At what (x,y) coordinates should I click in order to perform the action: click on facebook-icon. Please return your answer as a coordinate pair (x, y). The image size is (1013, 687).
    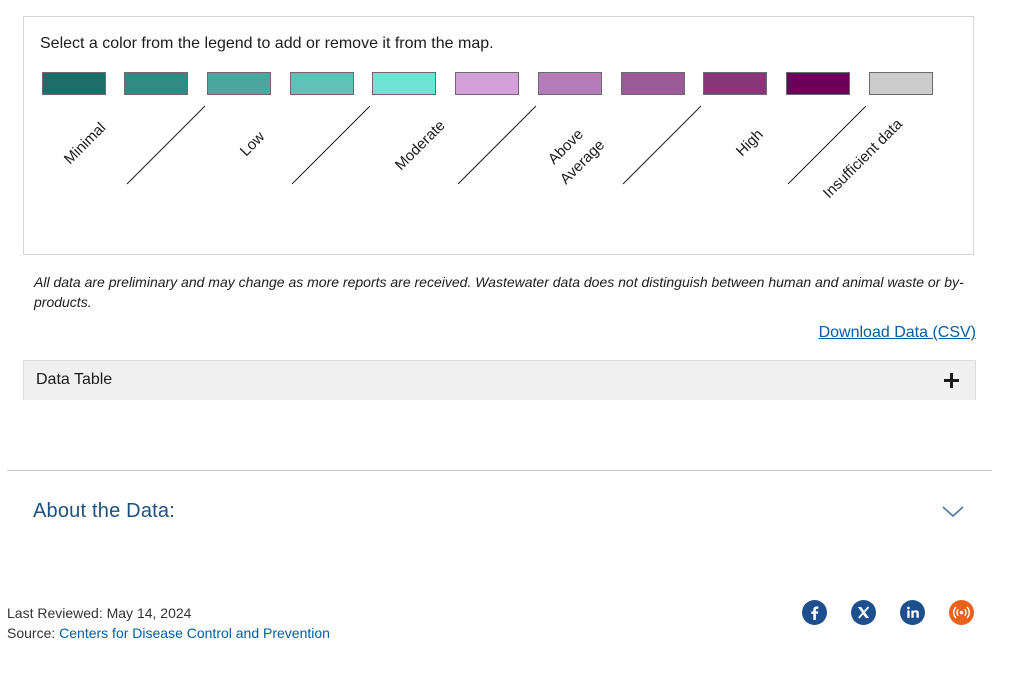
    Looking at the image, I should click on (814, 612).